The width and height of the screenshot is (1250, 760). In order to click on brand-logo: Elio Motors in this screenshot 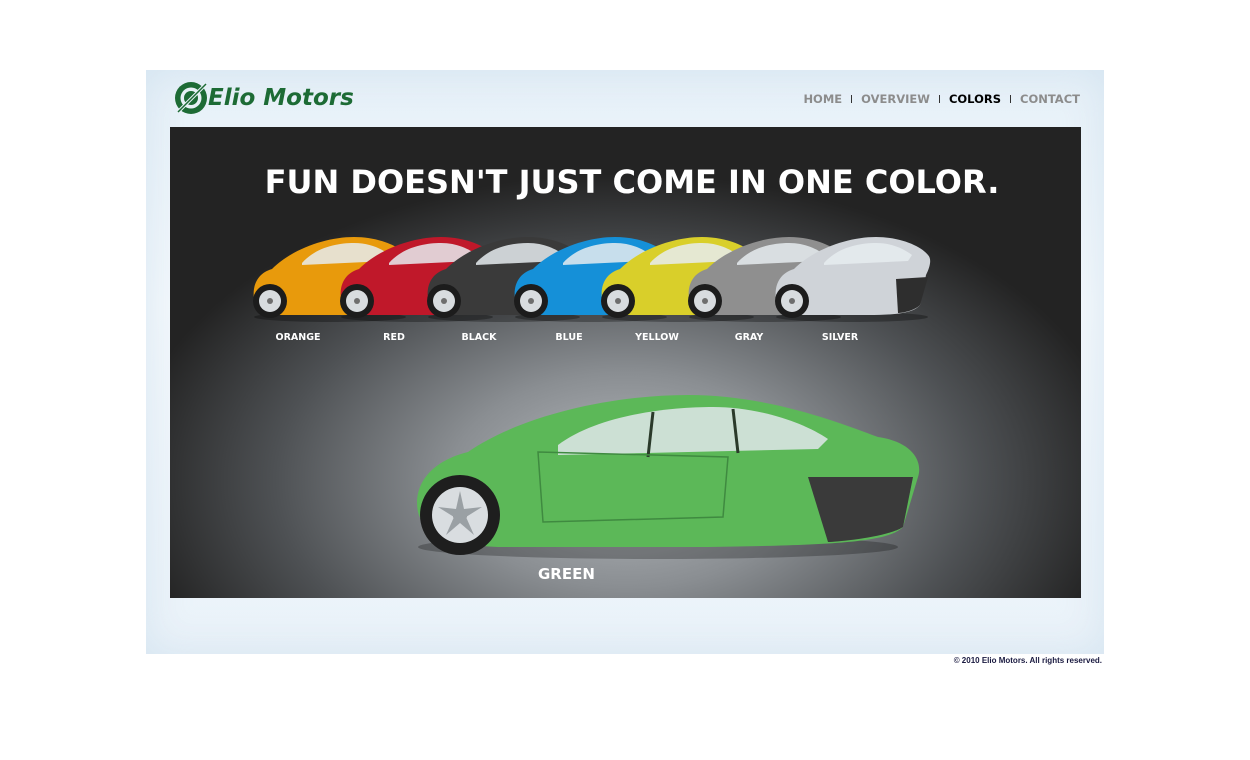, I will do `click(263, 98)`.